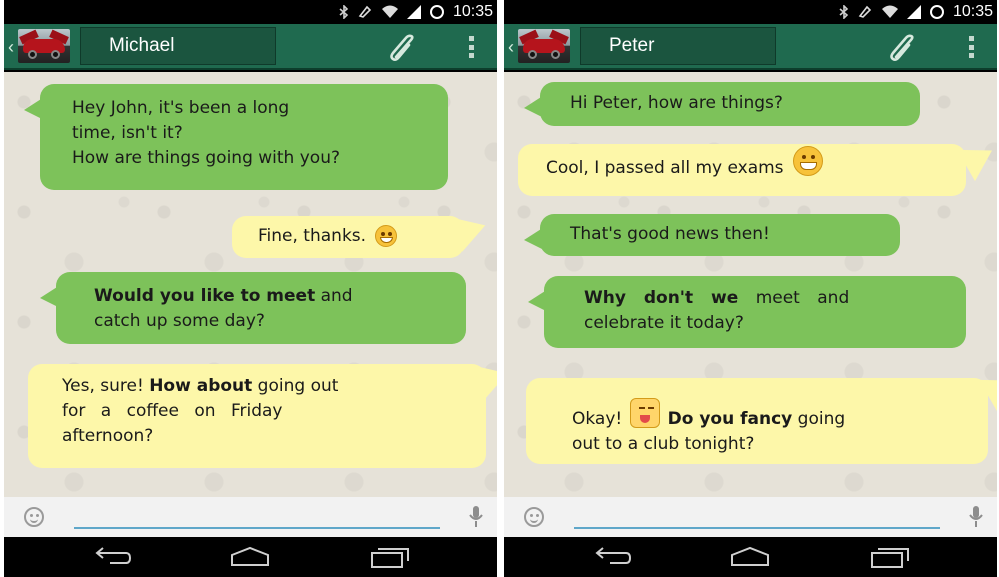 The width and height of the screenshot is (999, 577). Describe the element at coordinates (206, 158) in the screenshot. I see `message-line: How are things going with you?` at that location.